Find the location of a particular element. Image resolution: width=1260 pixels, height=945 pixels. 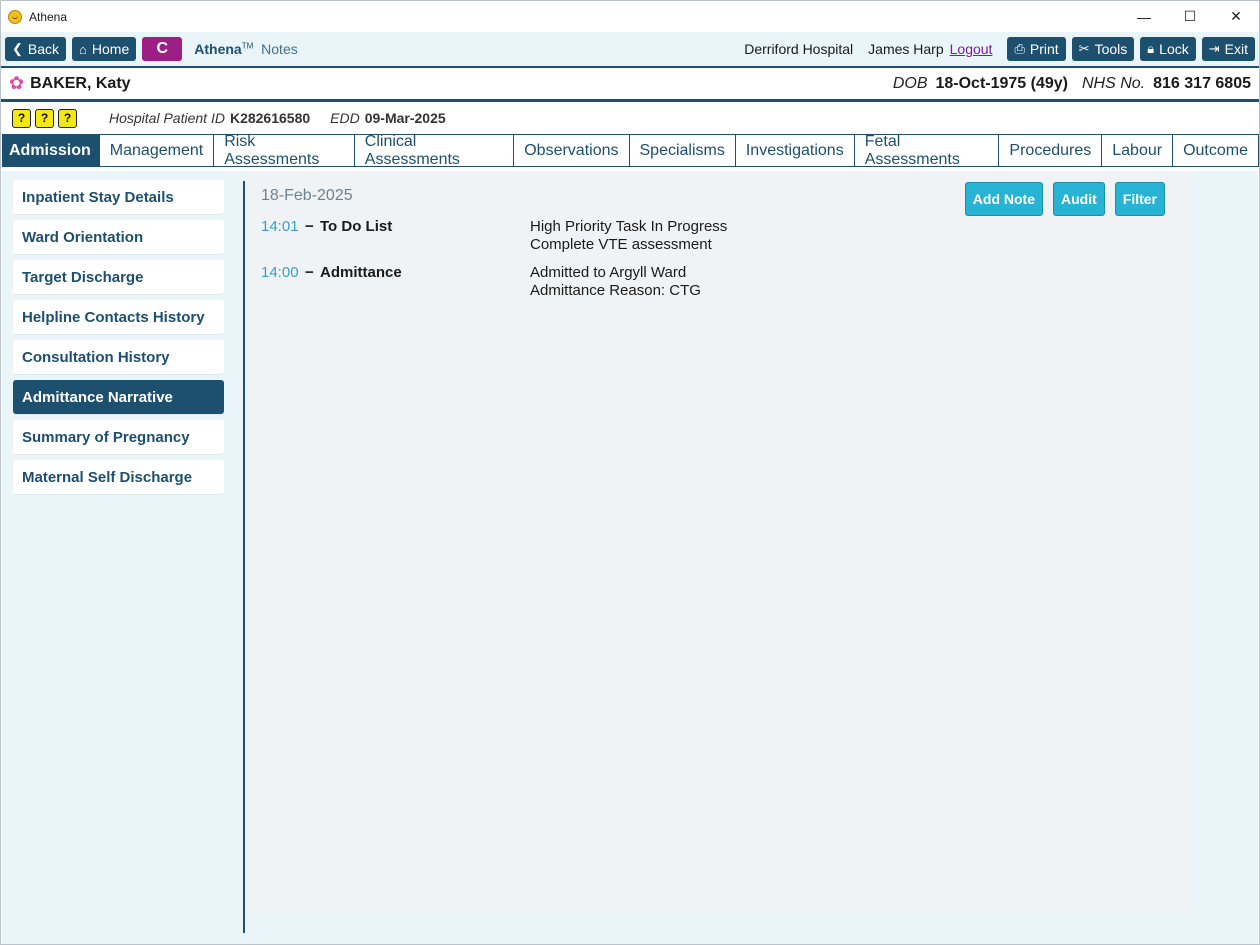

home-button: ⌂ Home is located at coordinates (104, 49).